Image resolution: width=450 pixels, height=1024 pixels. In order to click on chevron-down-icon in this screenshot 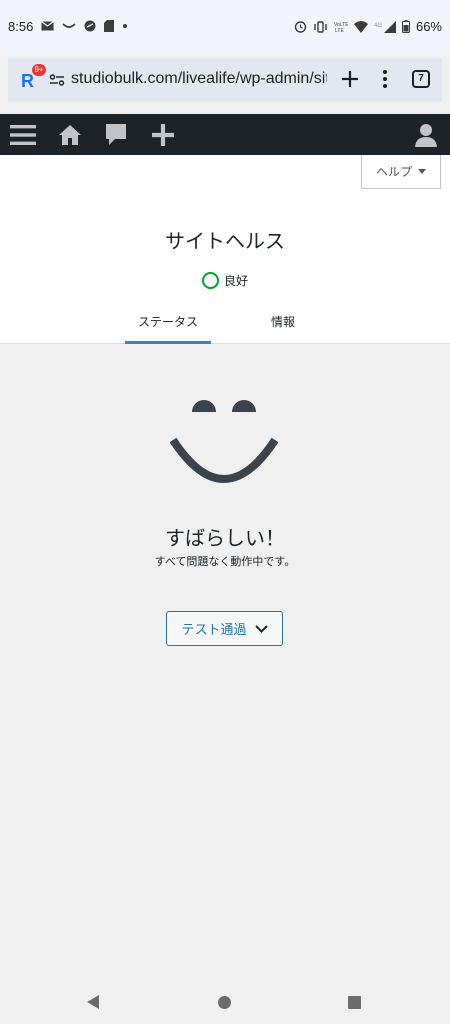, I will do `click(261, 628)`.